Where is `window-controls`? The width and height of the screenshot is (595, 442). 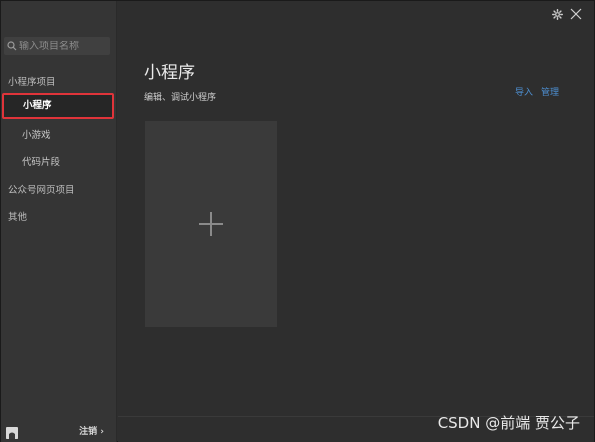 window-controls is located at coordinates (567, 14).